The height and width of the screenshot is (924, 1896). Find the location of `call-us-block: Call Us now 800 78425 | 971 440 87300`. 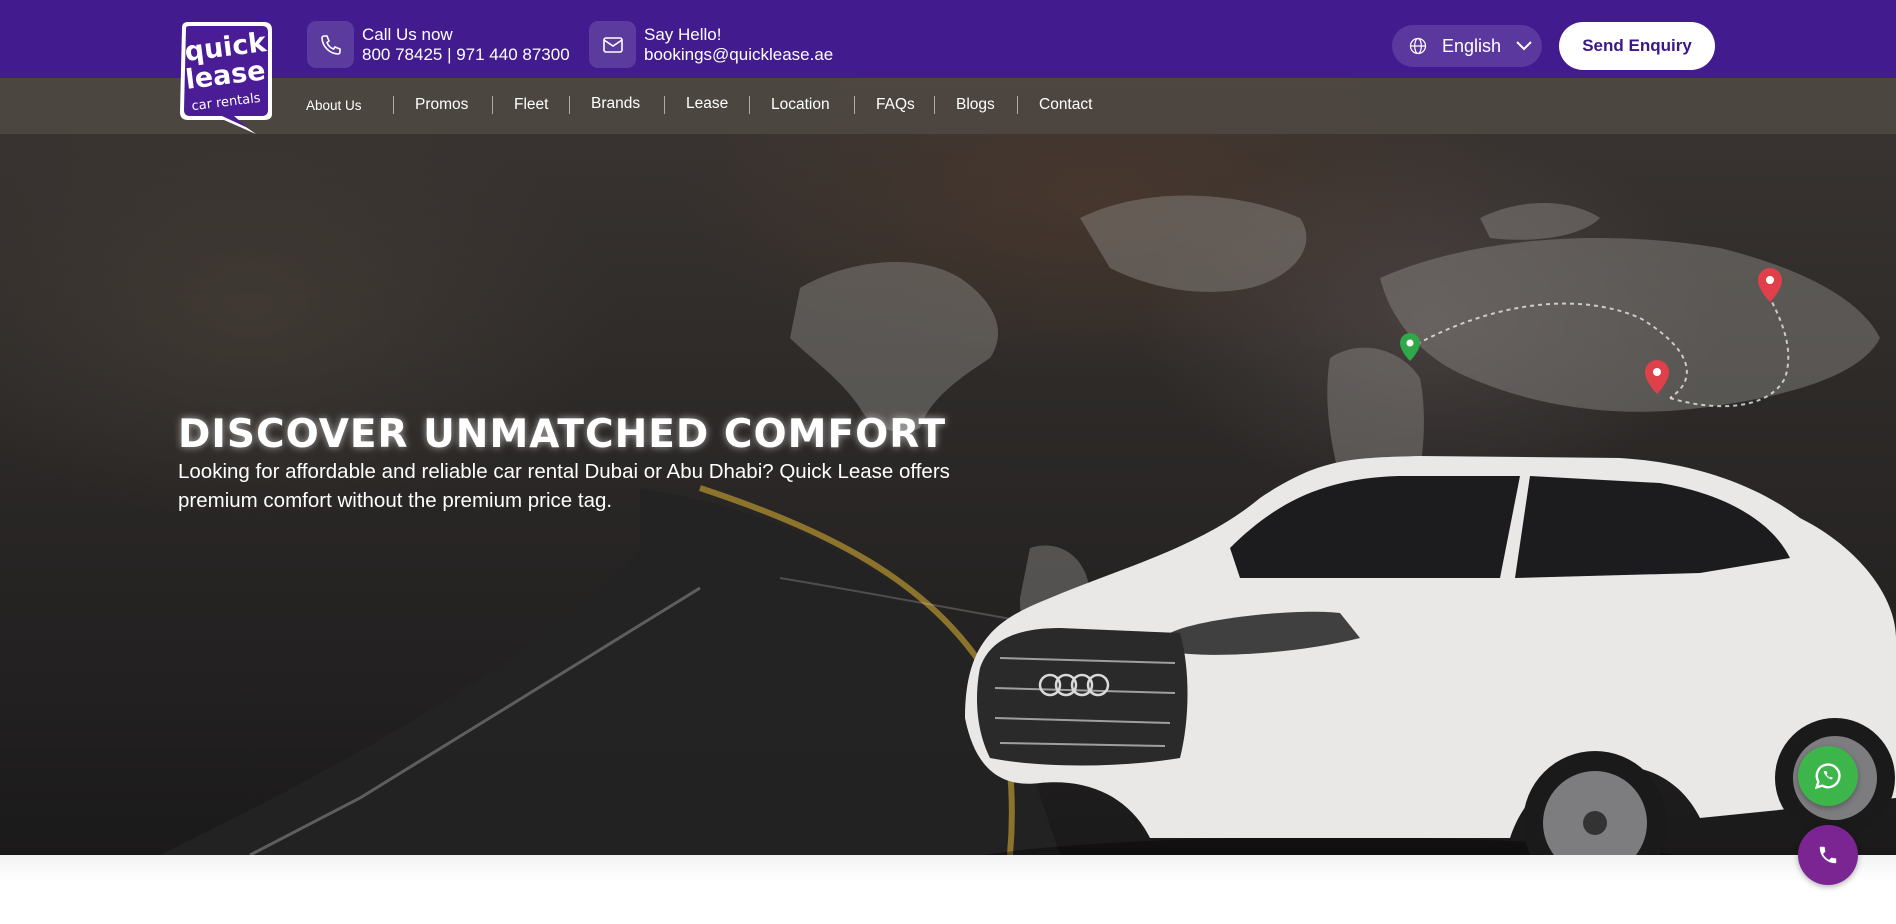

call-us-block: Call Us now 800 78425 | 971 440 87300 is located at coordinates (438, 44).